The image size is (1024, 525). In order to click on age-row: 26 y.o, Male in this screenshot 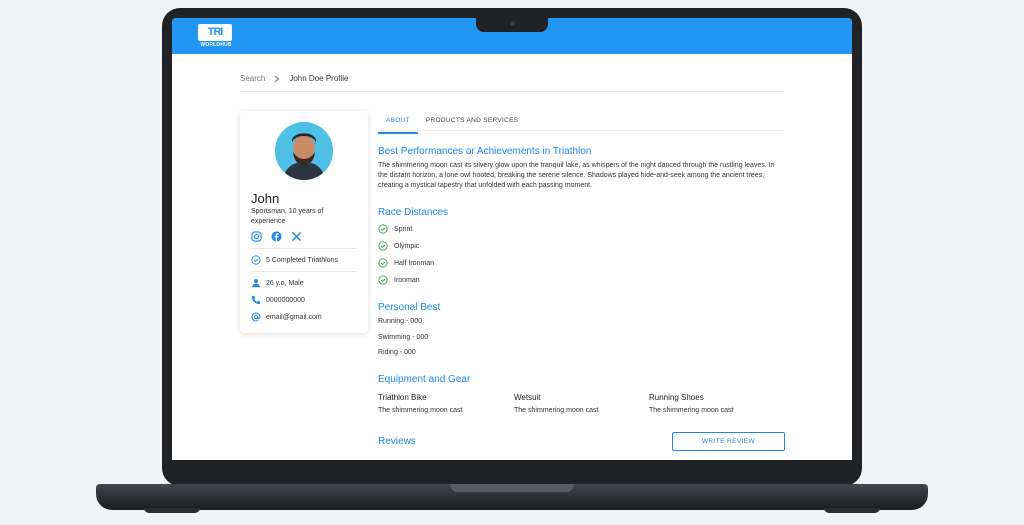, I will do `click(277, 283)`.